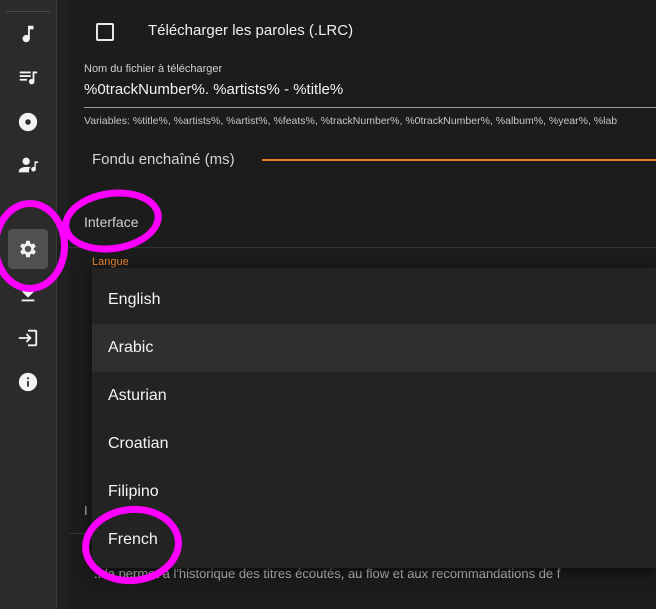 The height and width of the screenshot is (609, 656). What do you see at coordinates (28, 11) in the screenshot?
I see `sidebar-divider` at bounding box center [28, 11].